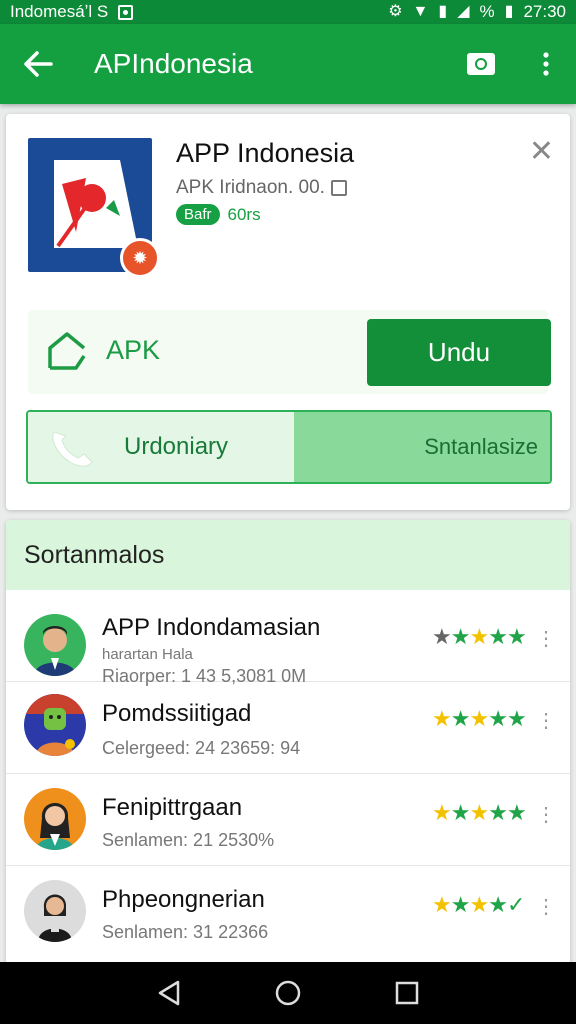 The image size is (576, 1024). I want to click on settings-icon: ⚙, so click(395, 11).